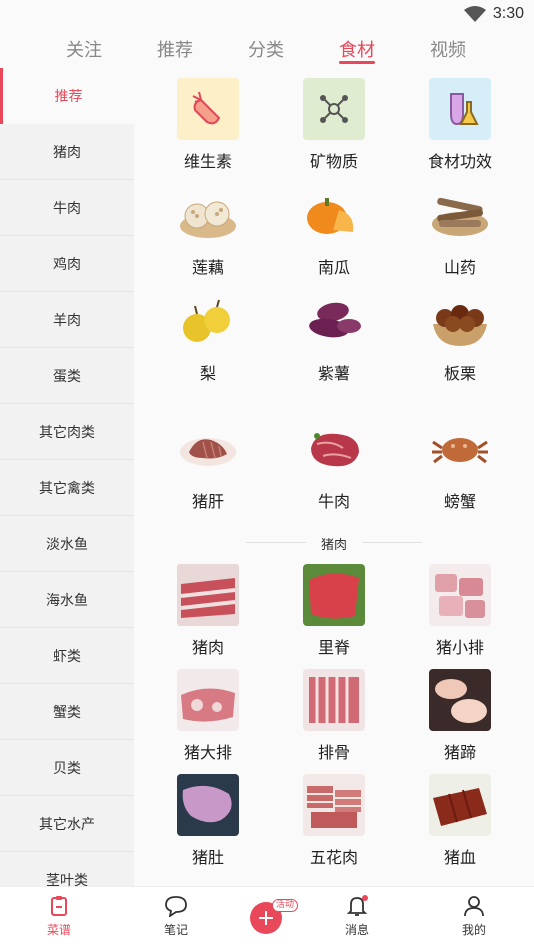  I want to click on wifi-icon, so click(475, 14).